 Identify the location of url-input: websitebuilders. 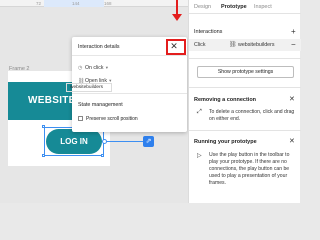
(89, 87).